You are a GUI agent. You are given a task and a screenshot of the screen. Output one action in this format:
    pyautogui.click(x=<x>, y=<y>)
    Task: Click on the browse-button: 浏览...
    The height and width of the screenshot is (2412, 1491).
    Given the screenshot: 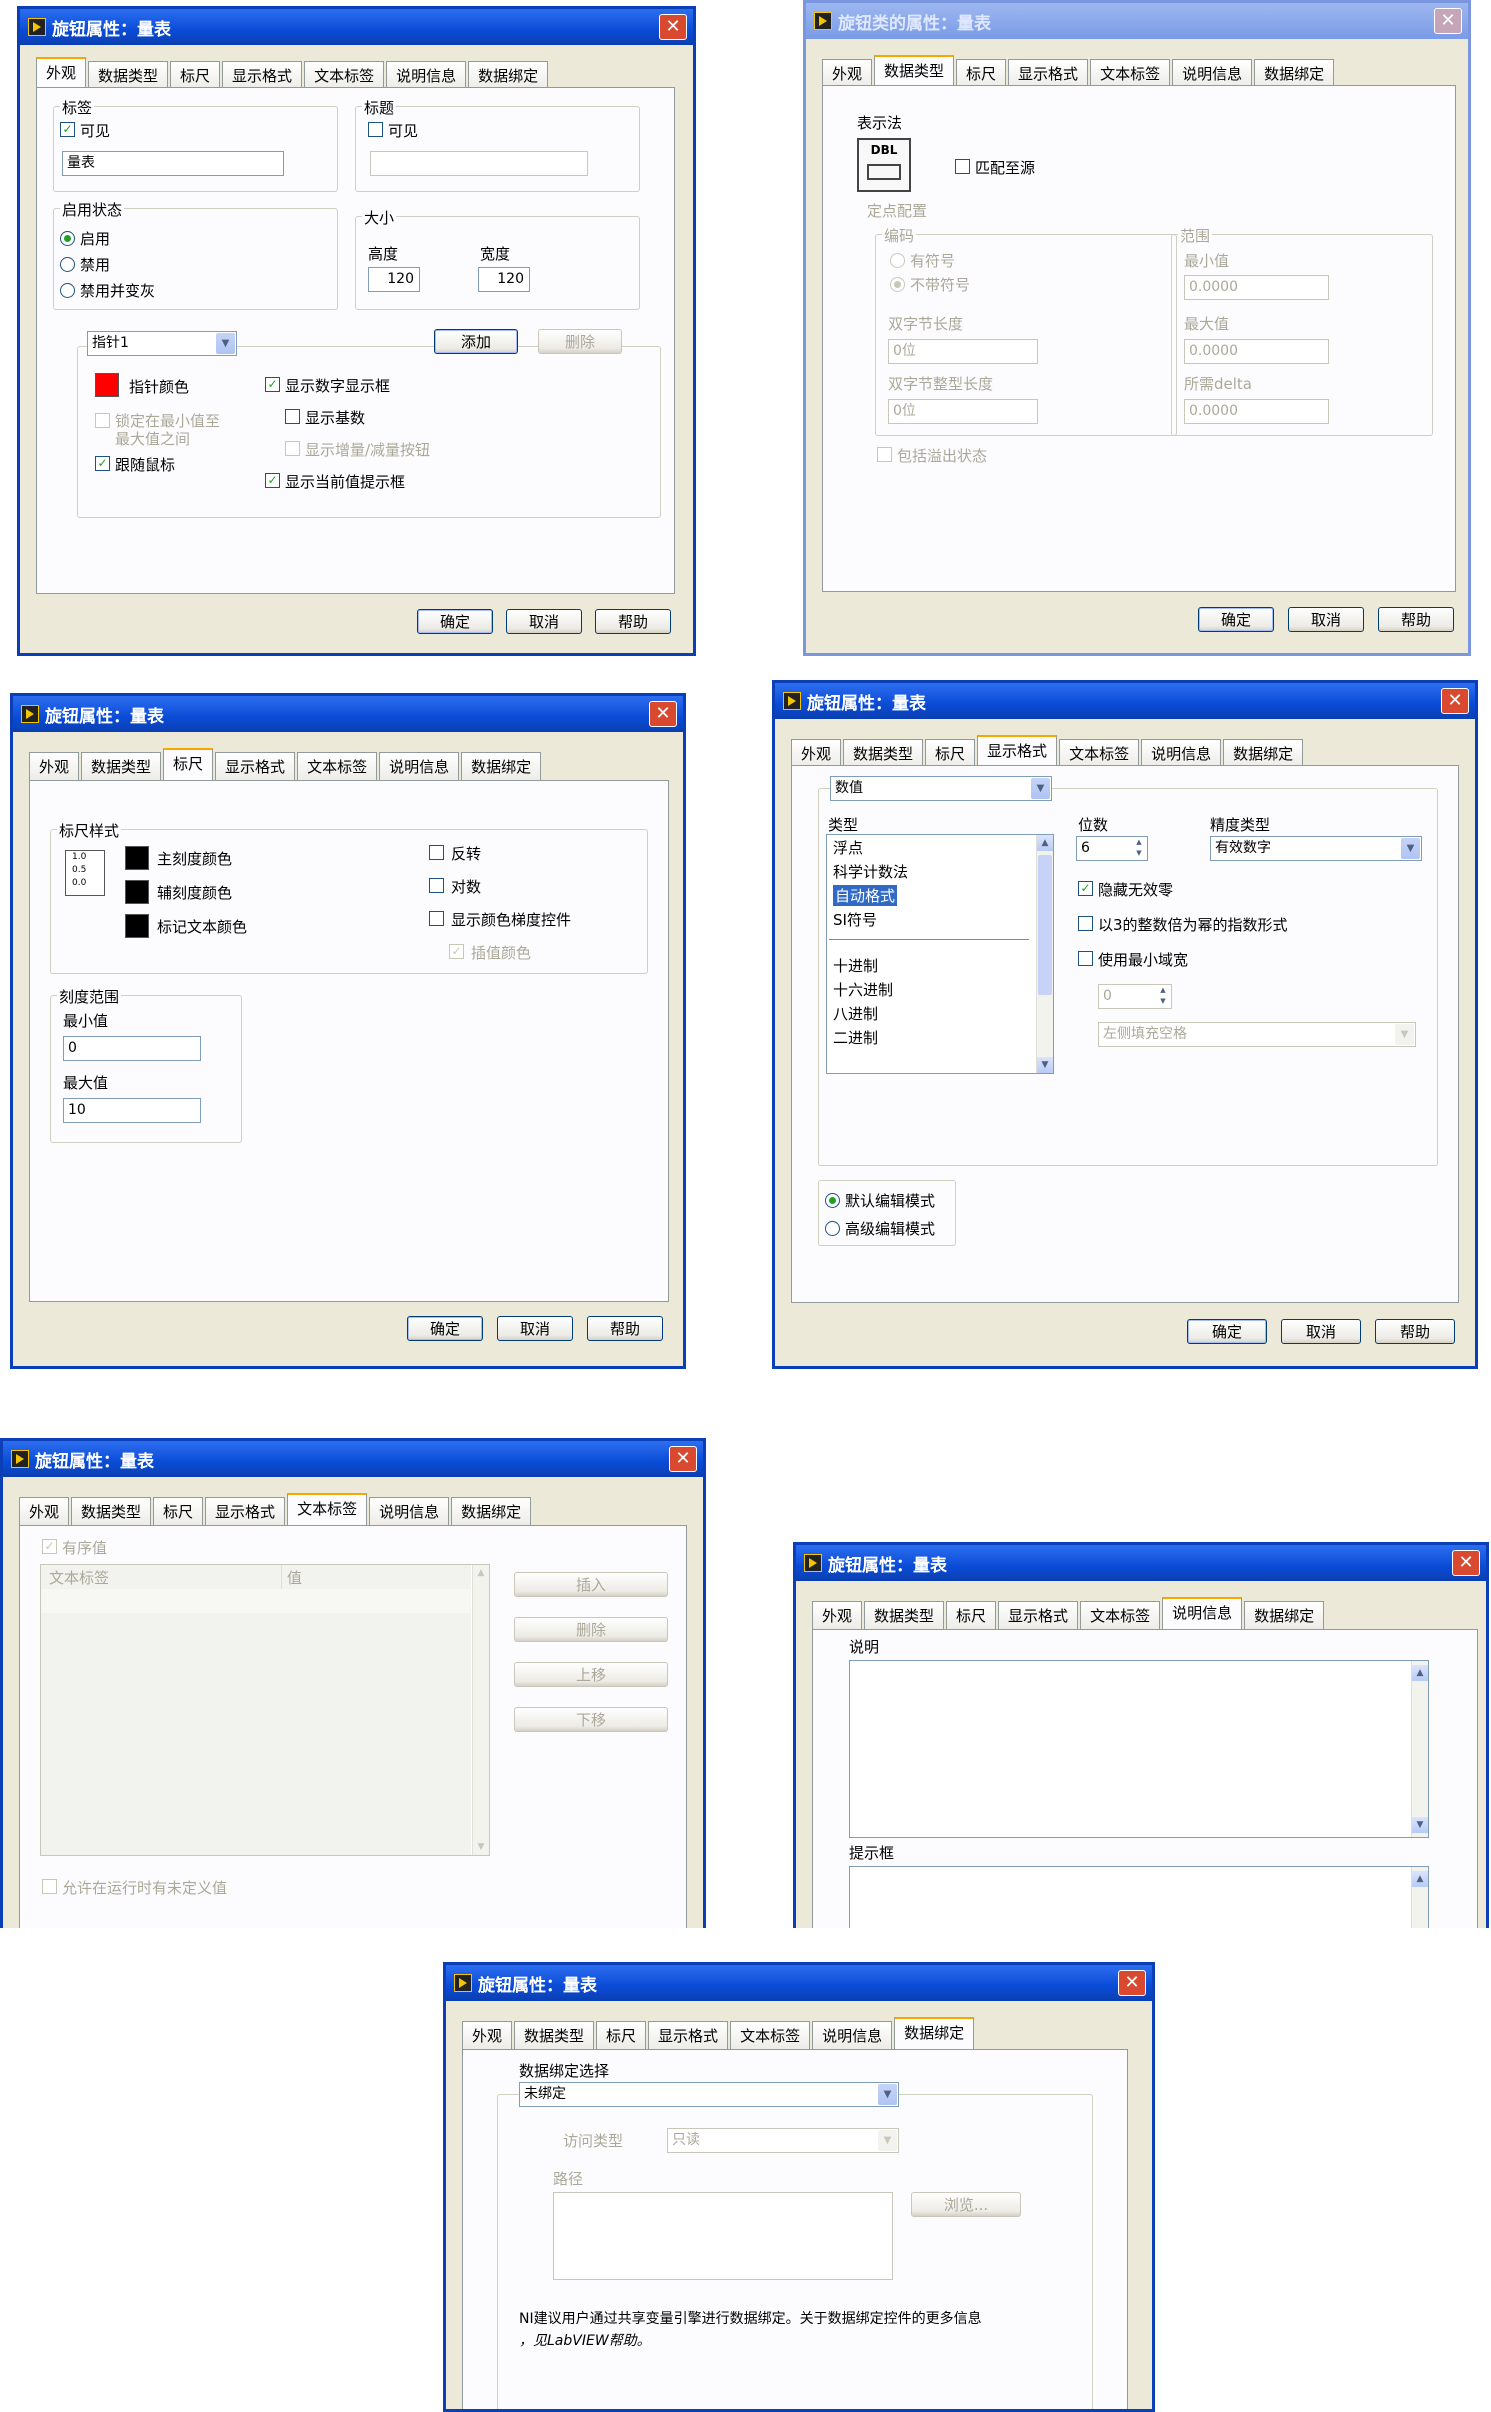 What is the action you would take?
    pyautogui.click(x=966, y=2204)
    